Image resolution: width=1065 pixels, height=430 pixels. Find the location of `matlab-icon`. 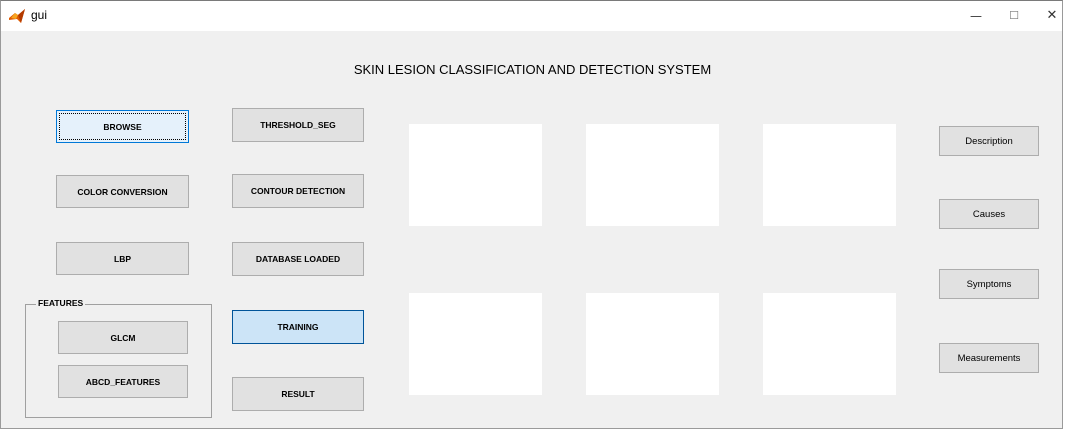

matlab-icon is located at coordinates (17, 16).